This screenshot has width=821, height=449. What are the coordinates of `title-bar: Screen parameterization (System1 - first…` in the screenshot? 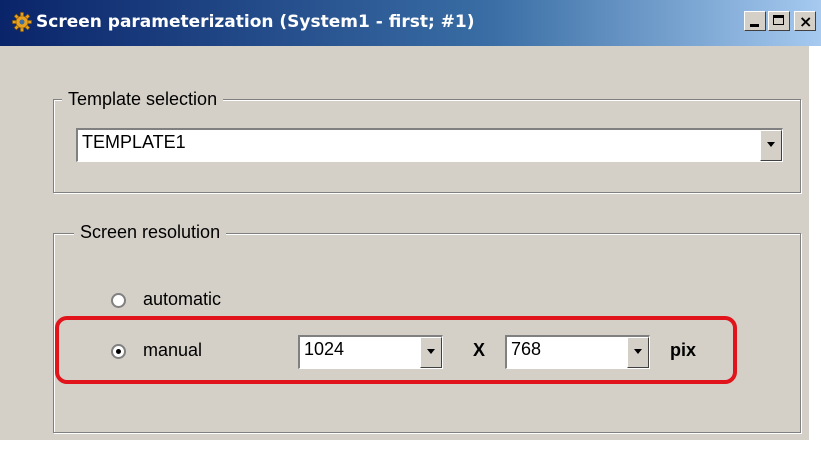 It's located at (410, 23).